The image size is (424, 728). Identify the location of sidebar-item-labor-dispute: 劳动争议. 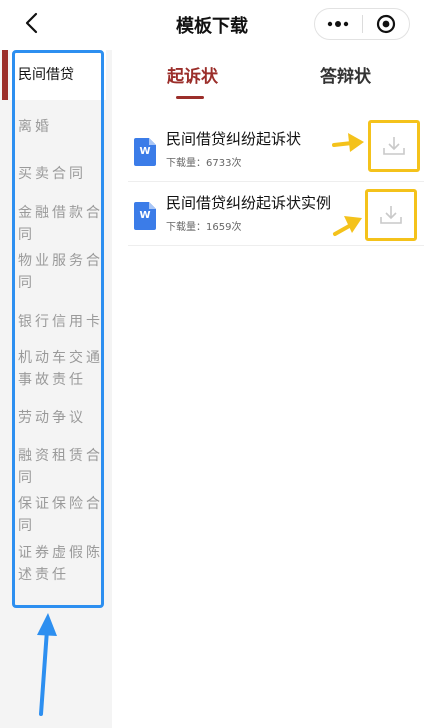
(58, 418).